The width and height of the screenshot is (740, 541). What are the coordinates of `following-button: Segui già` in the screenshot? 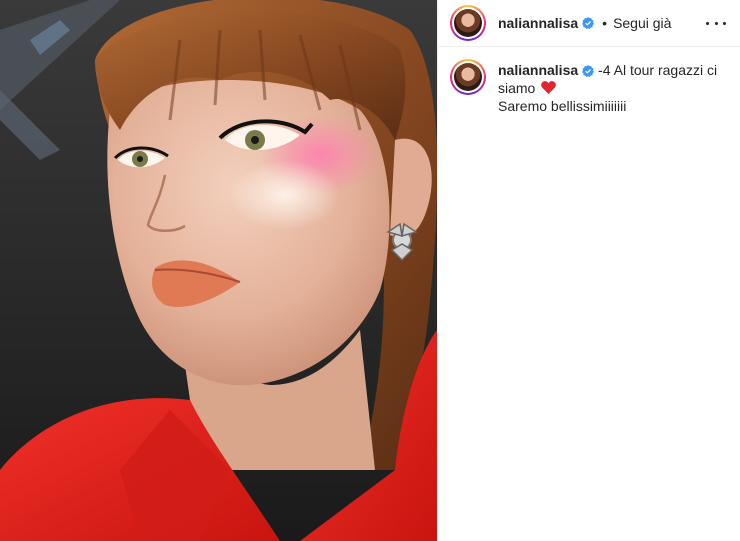 It's located at (642, 23).